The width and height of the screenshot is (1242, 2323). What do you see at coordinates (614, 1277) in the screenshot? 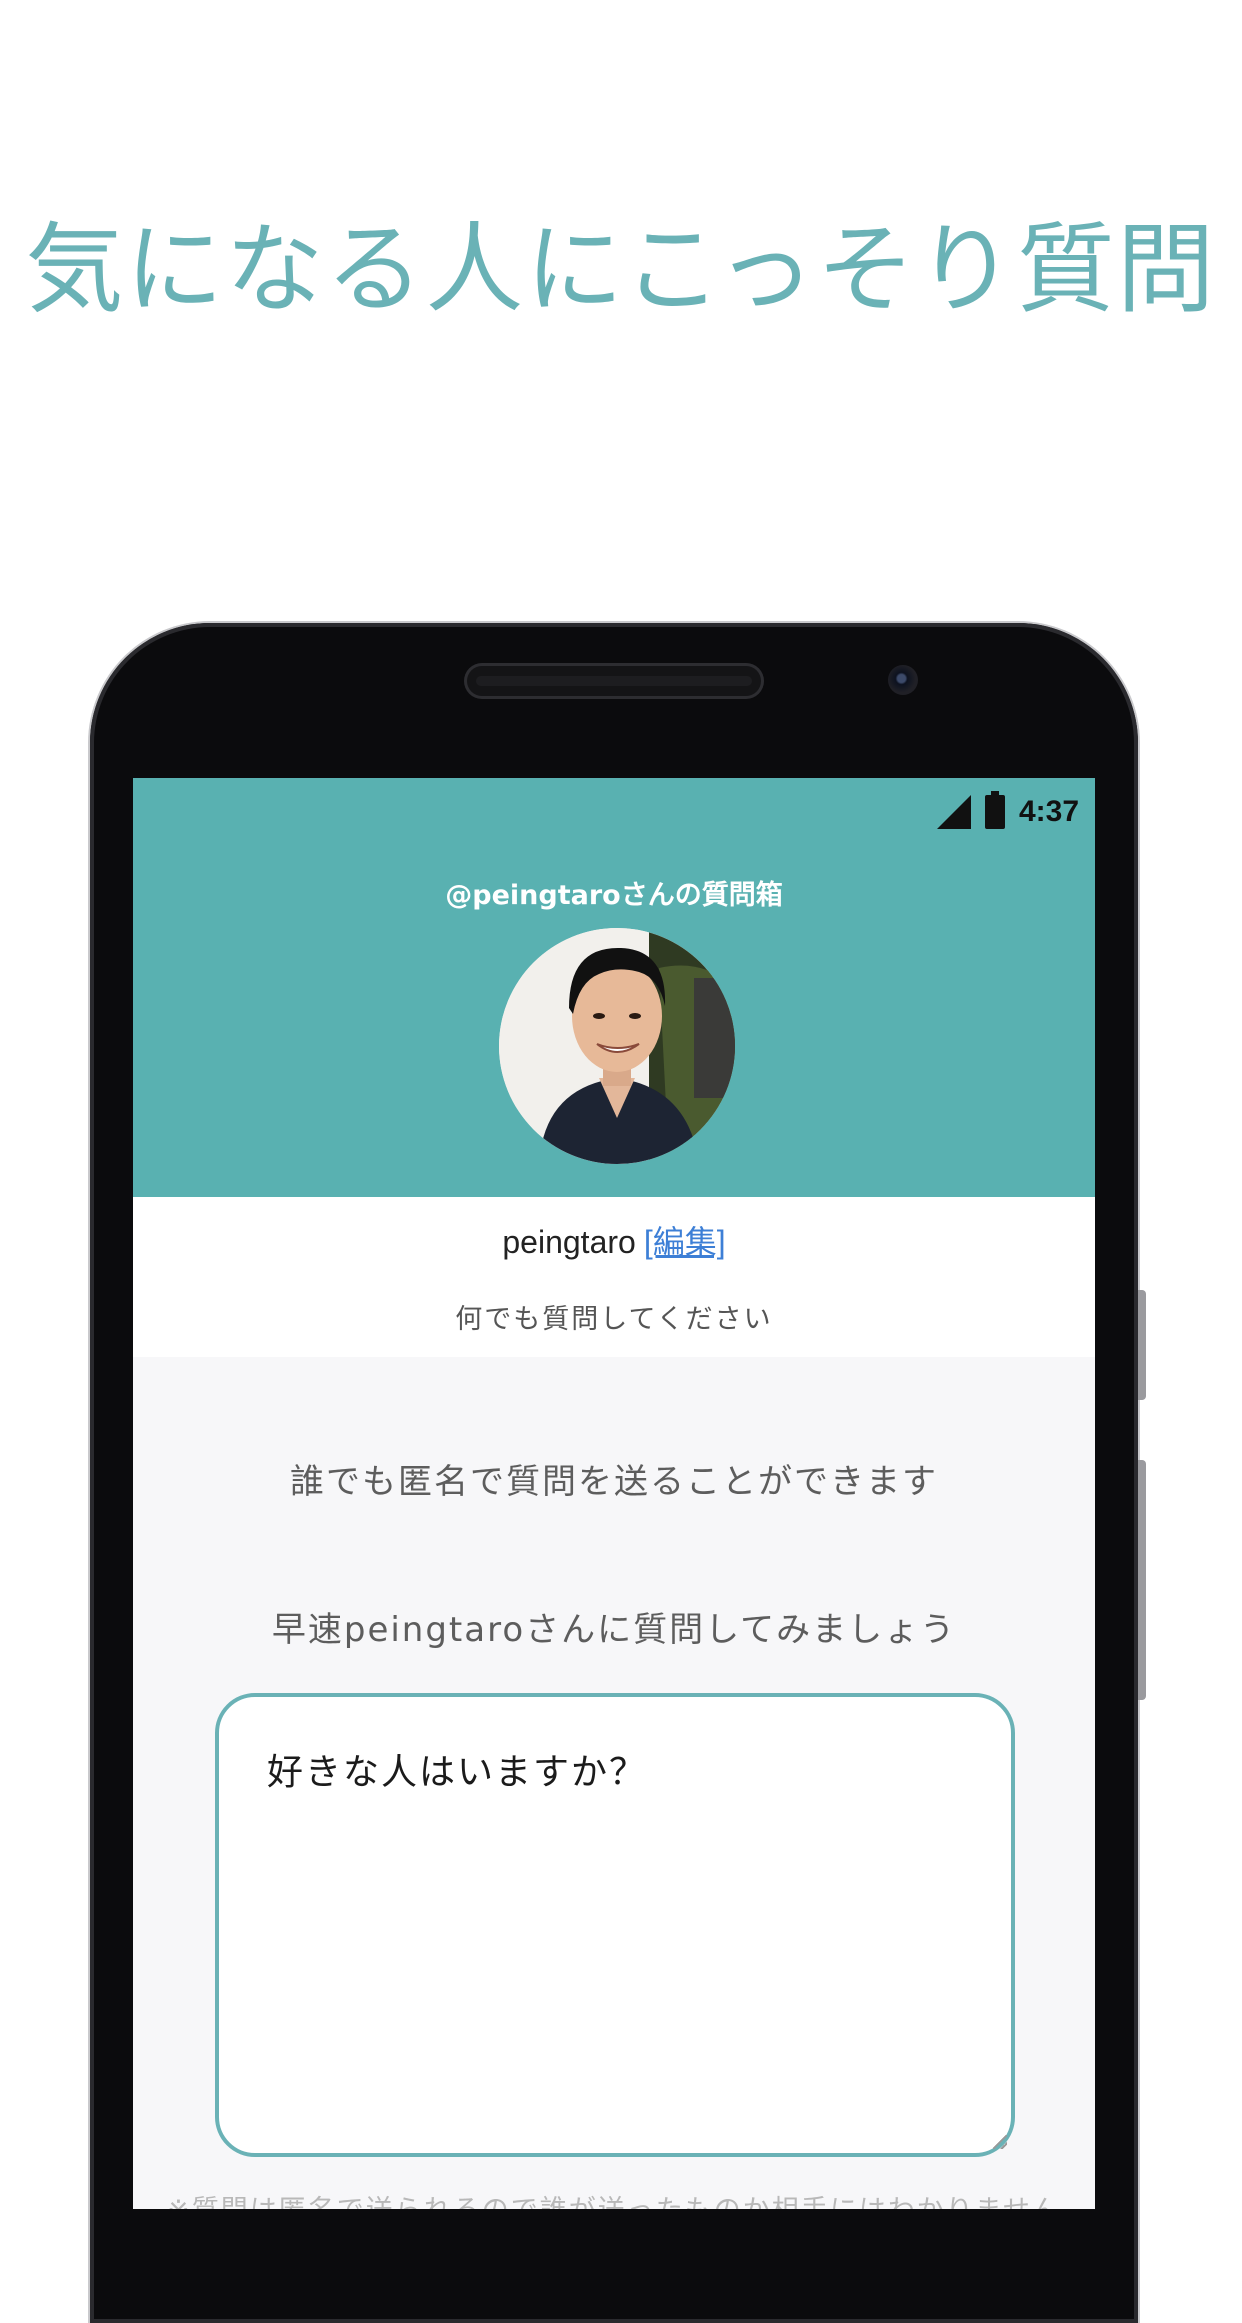
I see `profile-info: peingtaro [編集] 何でも質問してください` at bounding box center [614, 1277].